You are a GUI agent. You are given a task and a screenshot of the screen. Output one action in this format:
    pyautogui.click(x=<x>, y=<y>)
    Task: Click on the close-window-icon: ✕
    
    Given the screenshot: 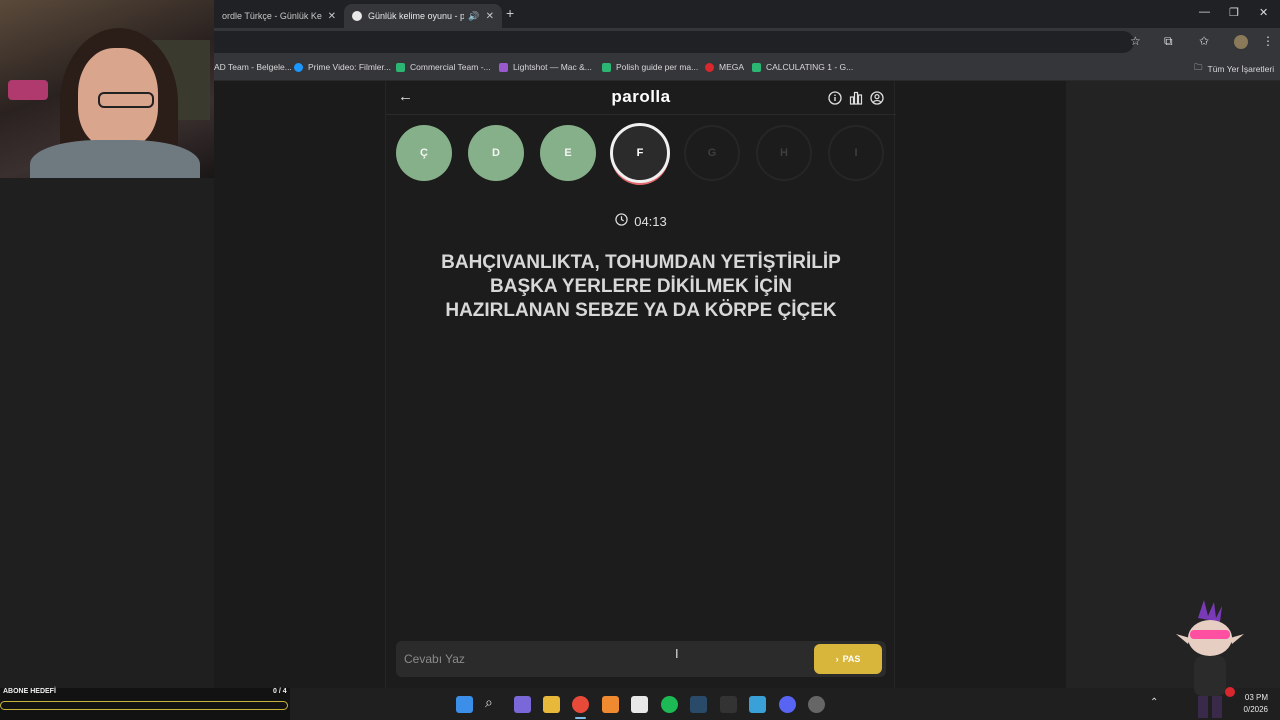 What is the action you would take?
    pyautogui.click(x=1263, y=12)
    